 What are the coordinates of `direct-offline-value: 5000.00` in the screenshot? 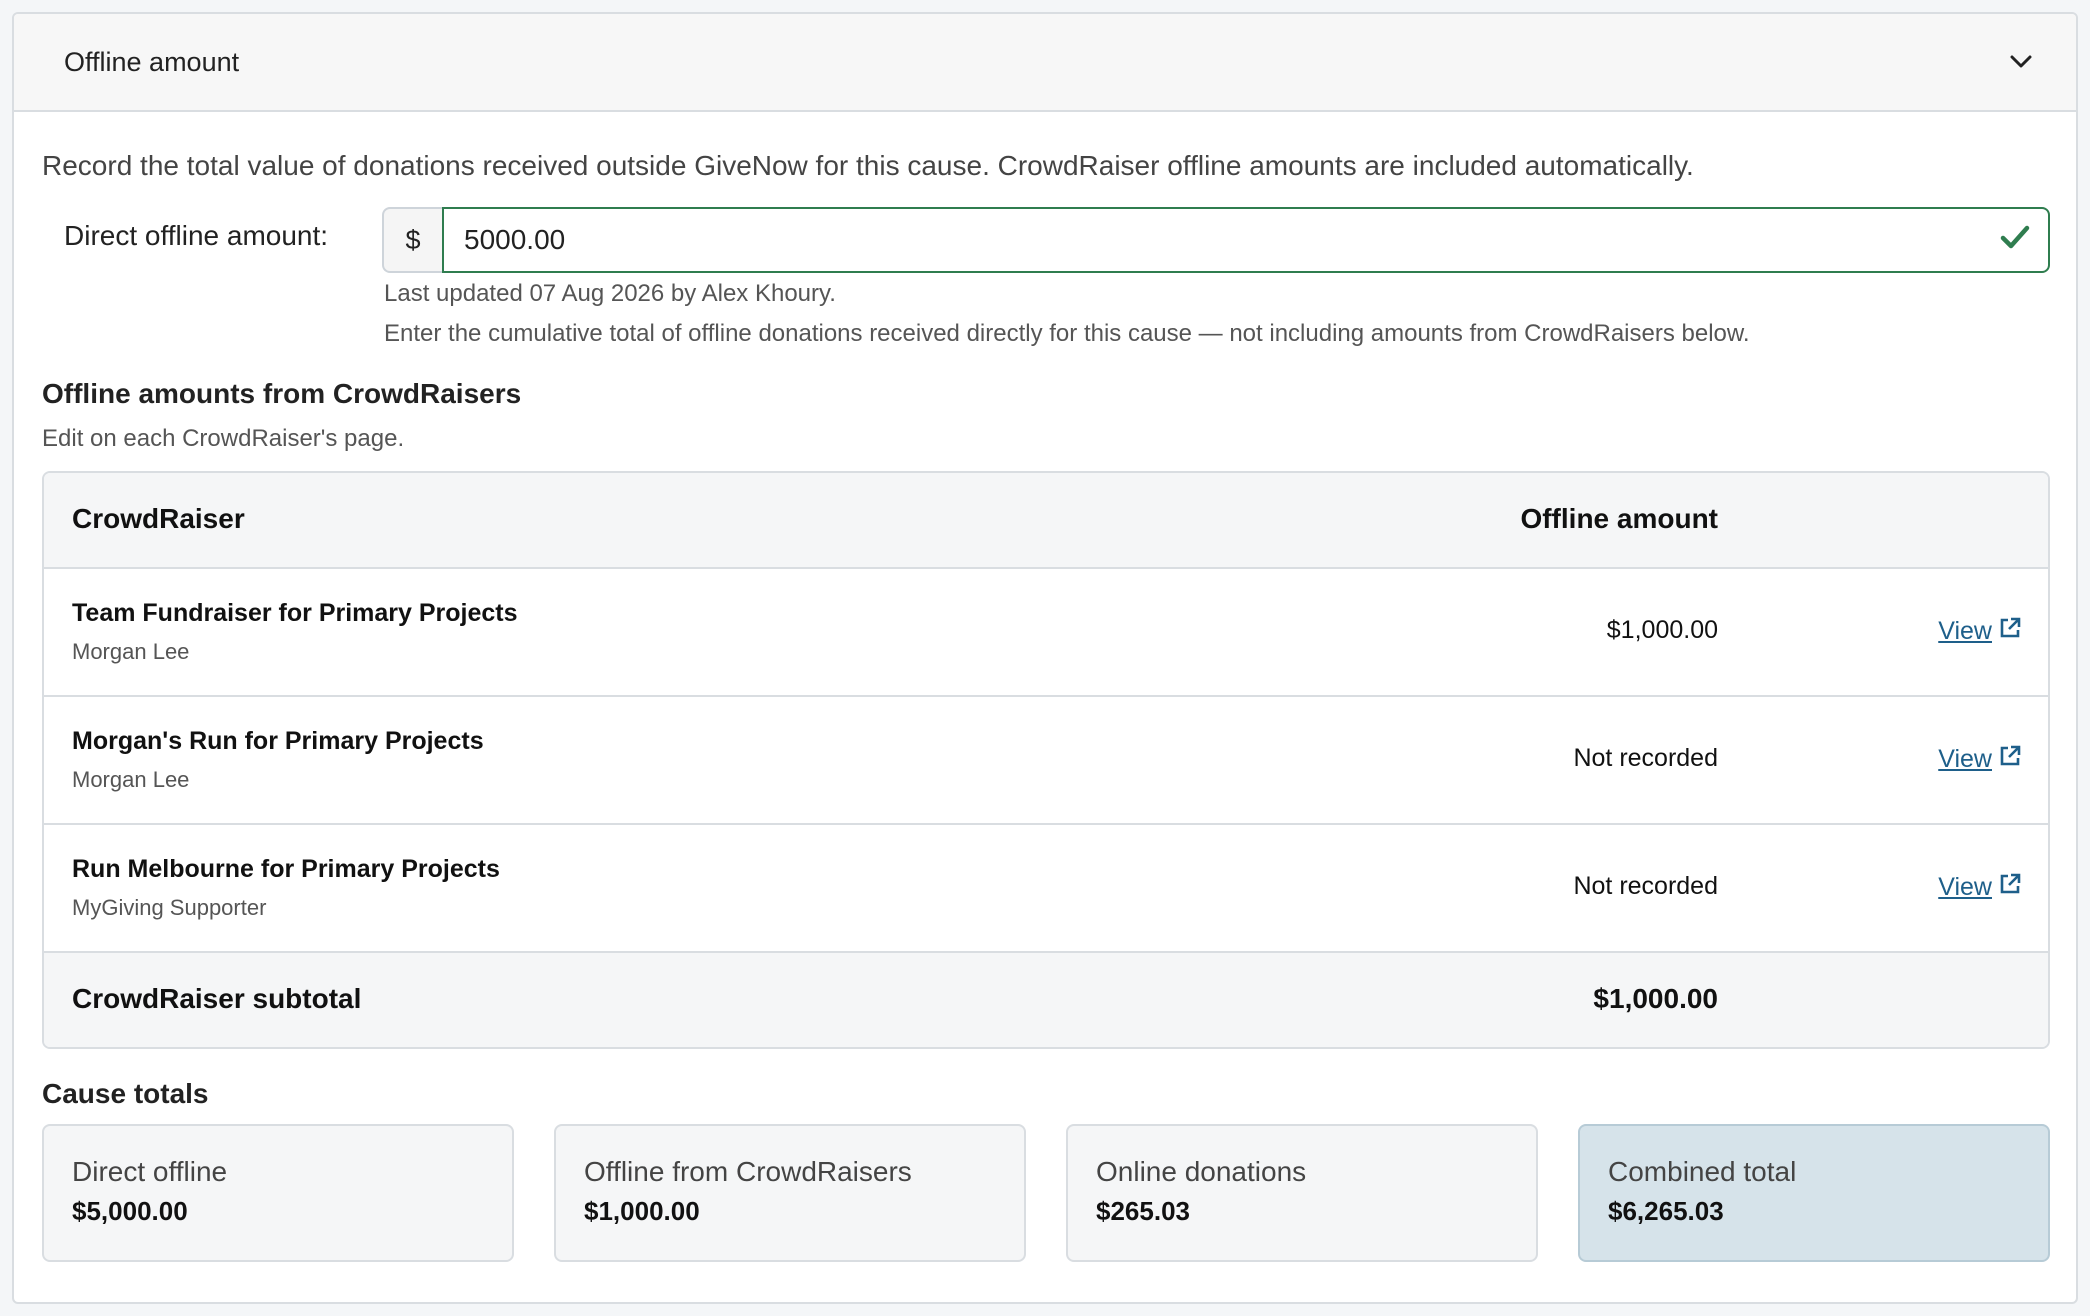 It's located at (515, 239).